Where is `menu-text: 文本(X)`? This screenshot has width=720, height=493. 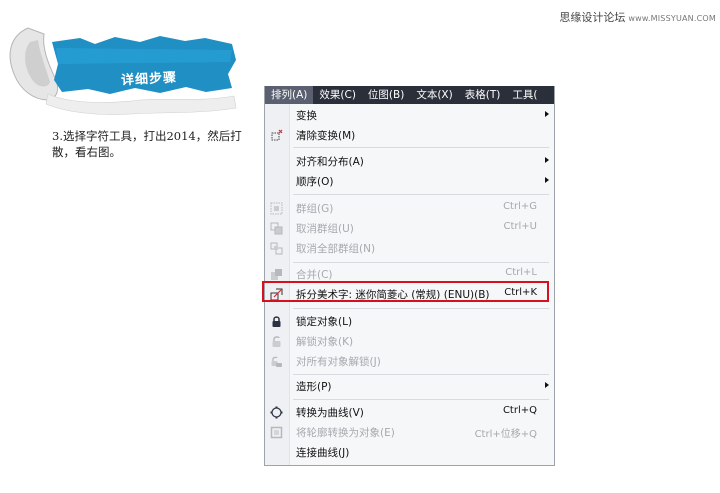 menu-text: 文本(X) is located at coordinates (434, 95).